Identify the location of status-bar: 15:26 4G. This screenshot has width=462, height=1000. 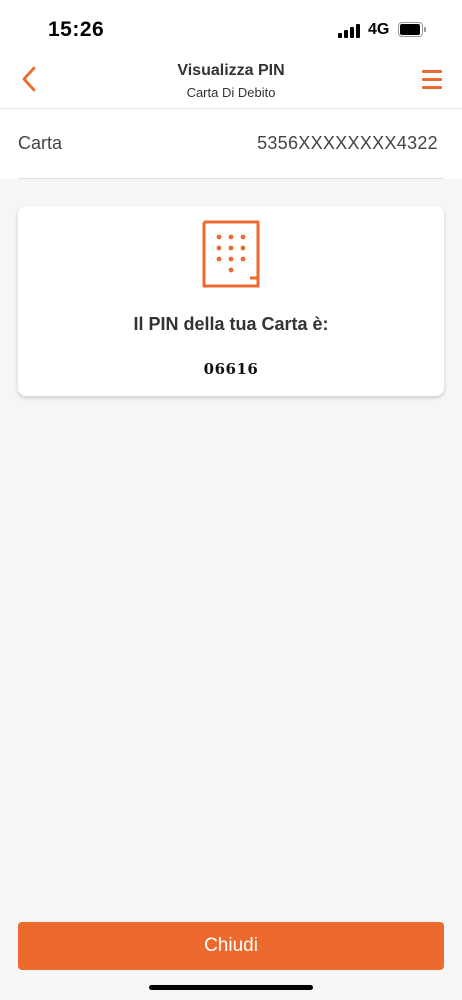
(231, 26).